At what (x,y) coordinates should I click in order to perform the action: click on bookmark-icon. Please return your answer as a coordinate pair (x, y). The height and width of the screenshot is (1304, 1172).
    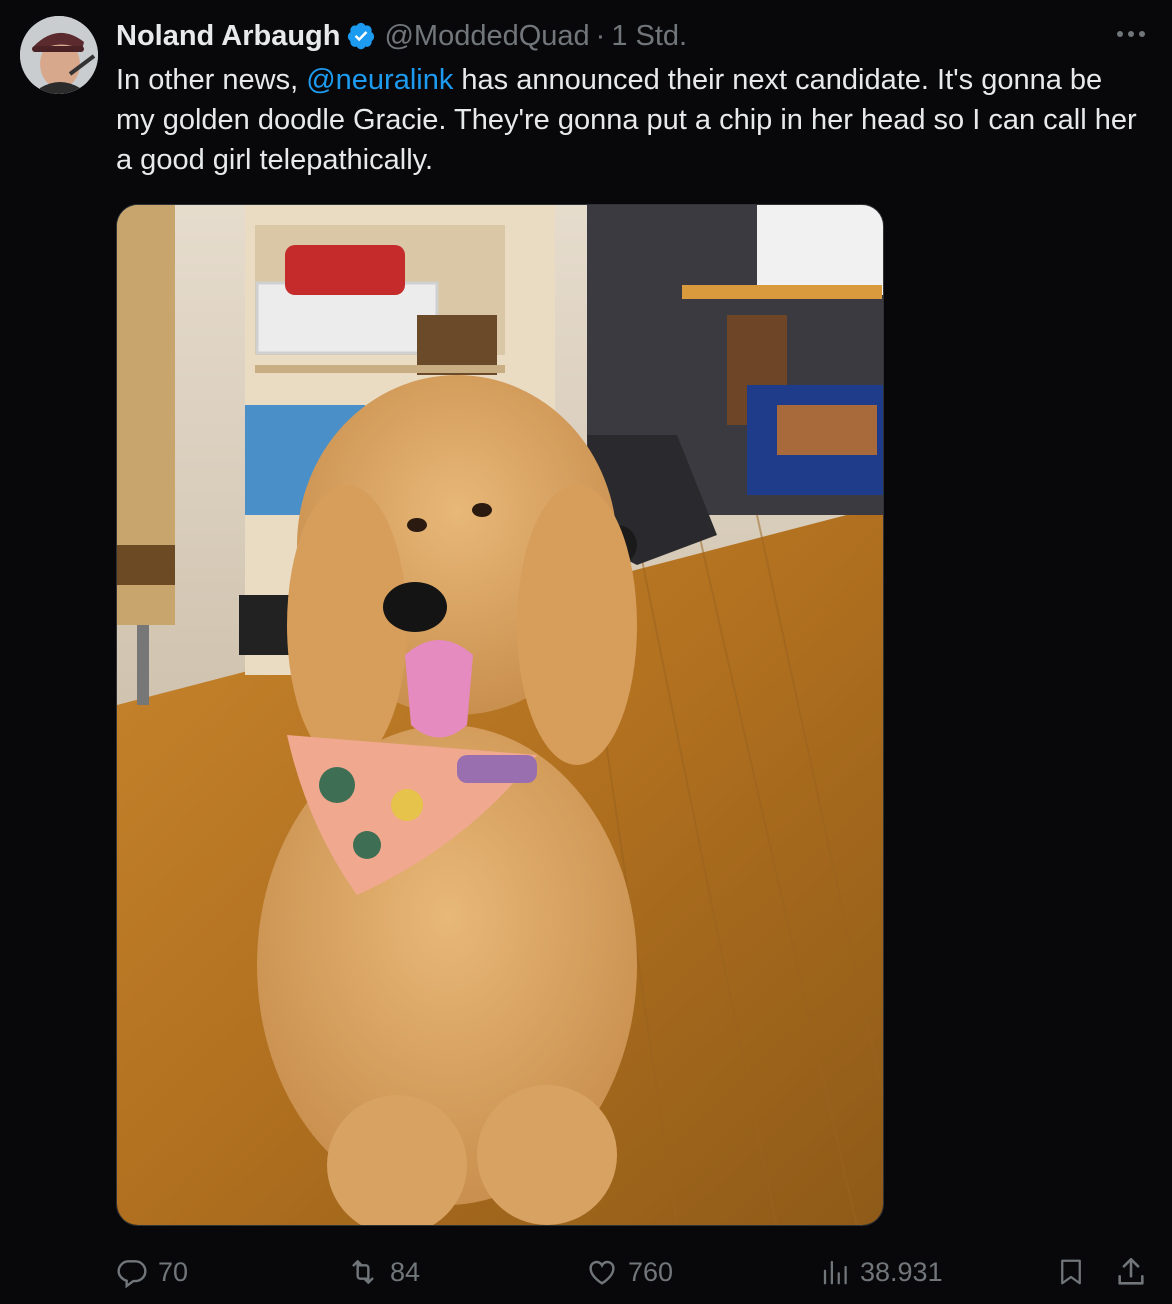
    Looking at the image, I should click on (1071, 1272).